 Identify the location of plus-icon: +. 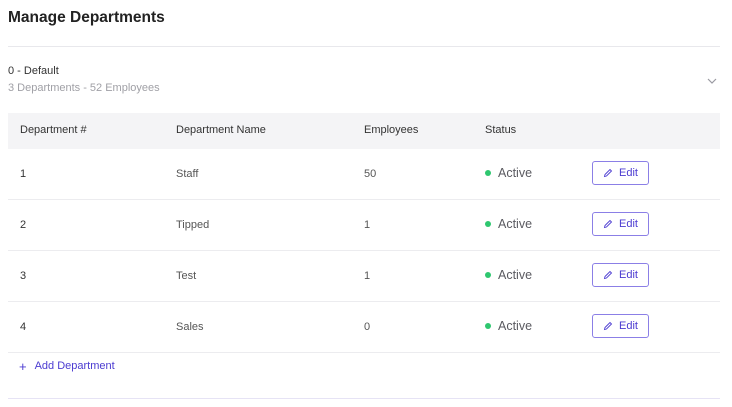
(23, 366).